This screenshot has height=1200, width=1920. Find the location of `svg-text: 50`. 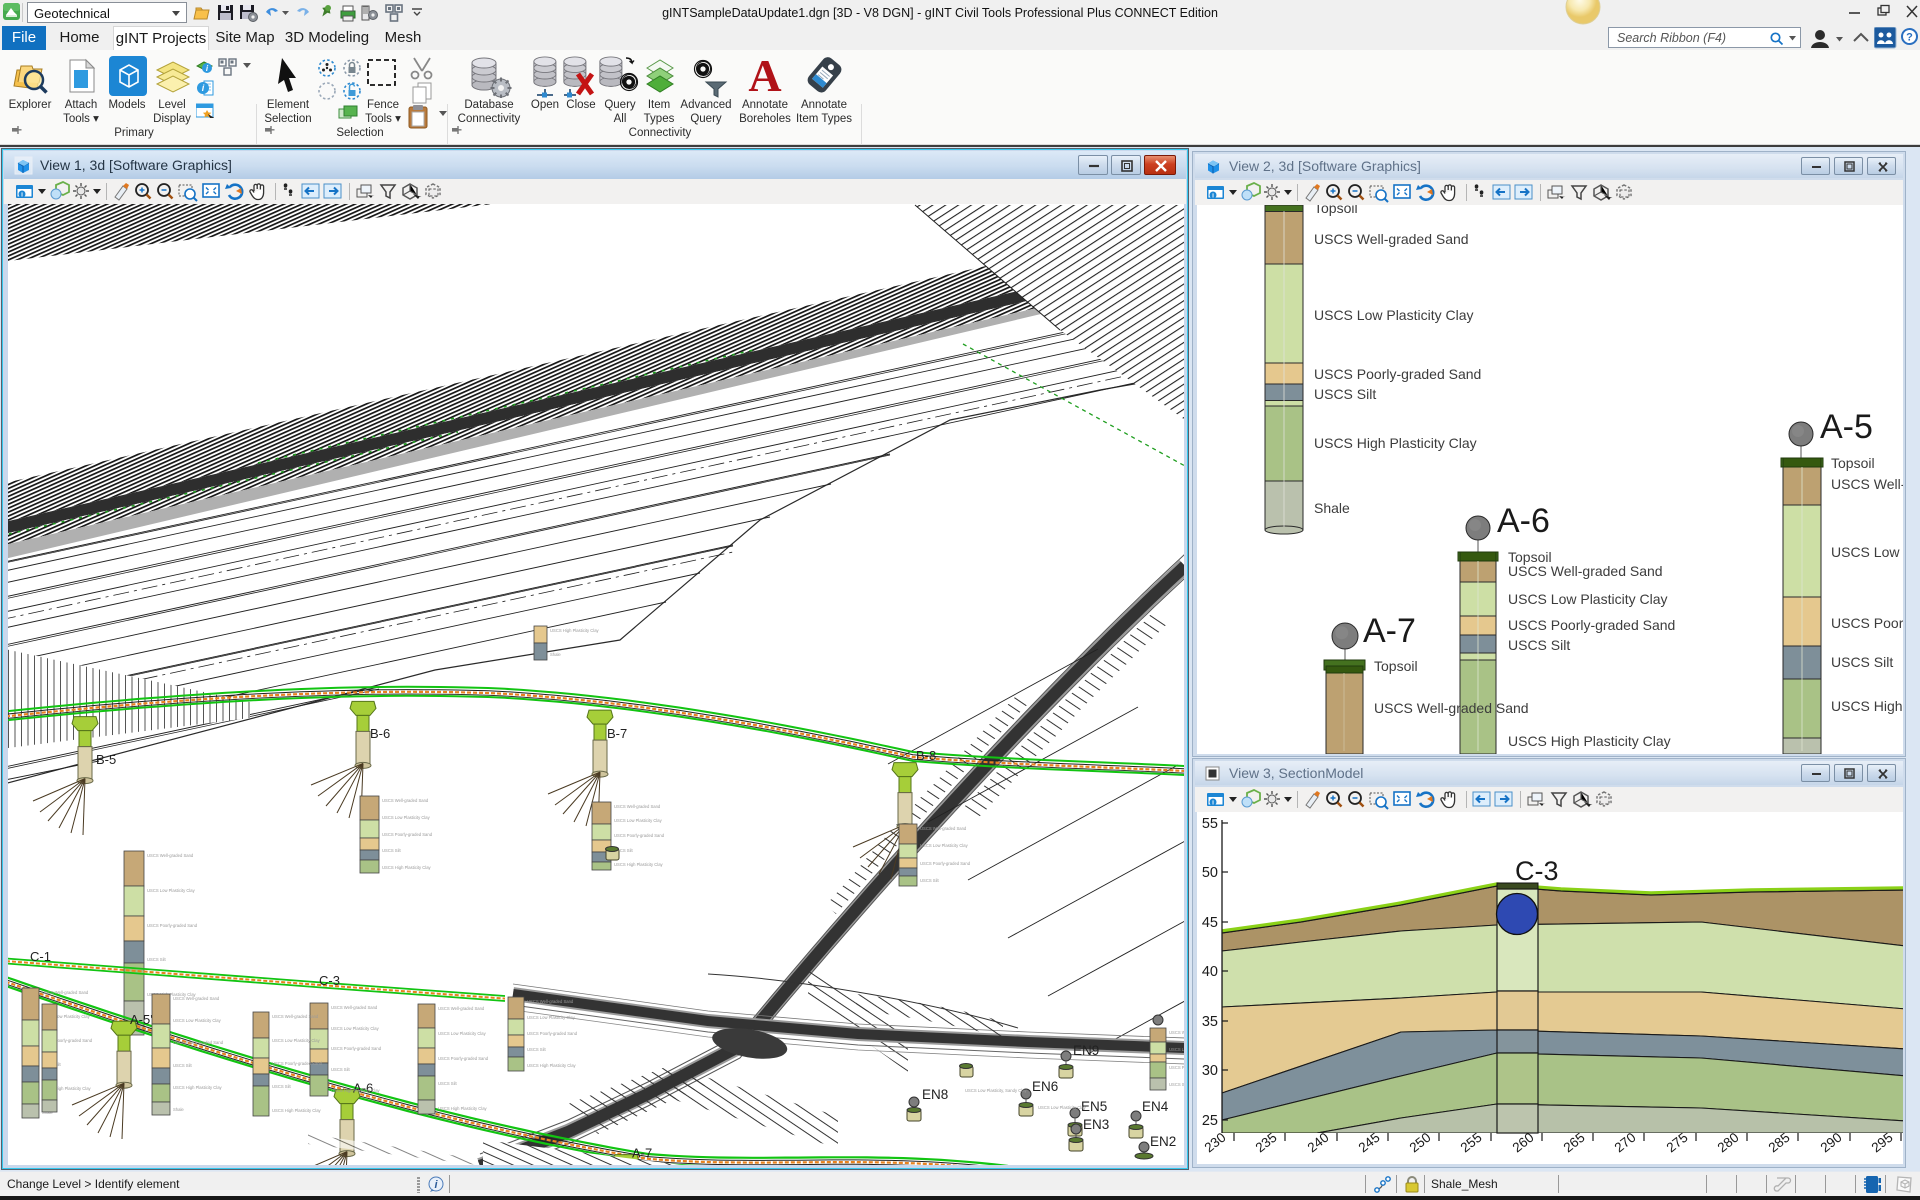

svg-text: 50 is located at coordinates (1210, 873).